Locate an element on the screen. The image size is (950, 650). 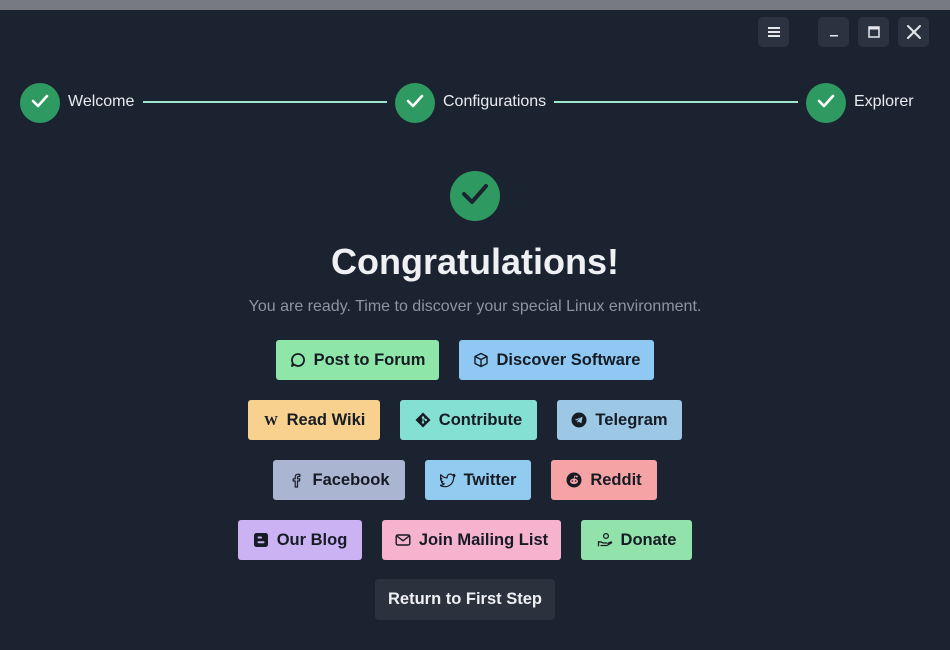
donate-button: Donate is located at coordinates (636, 540).